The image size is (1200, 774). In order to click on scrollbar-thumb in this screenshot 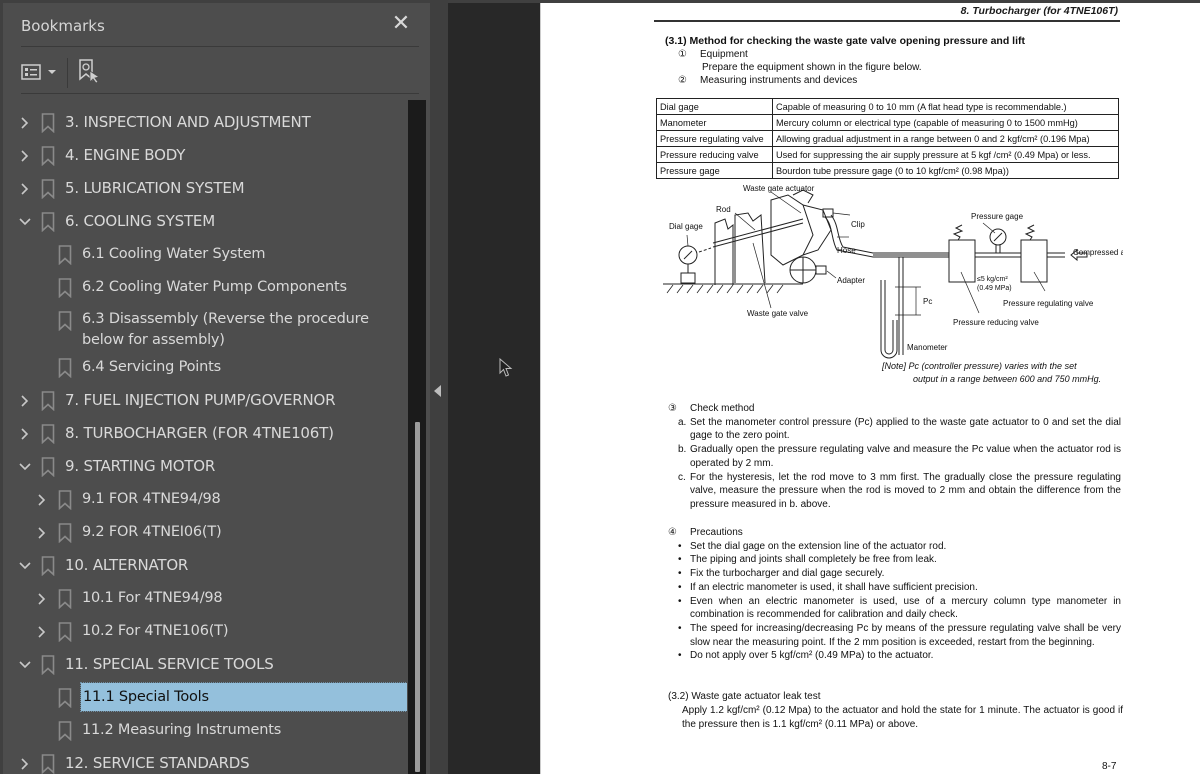, I will do `click(417, 597)`.